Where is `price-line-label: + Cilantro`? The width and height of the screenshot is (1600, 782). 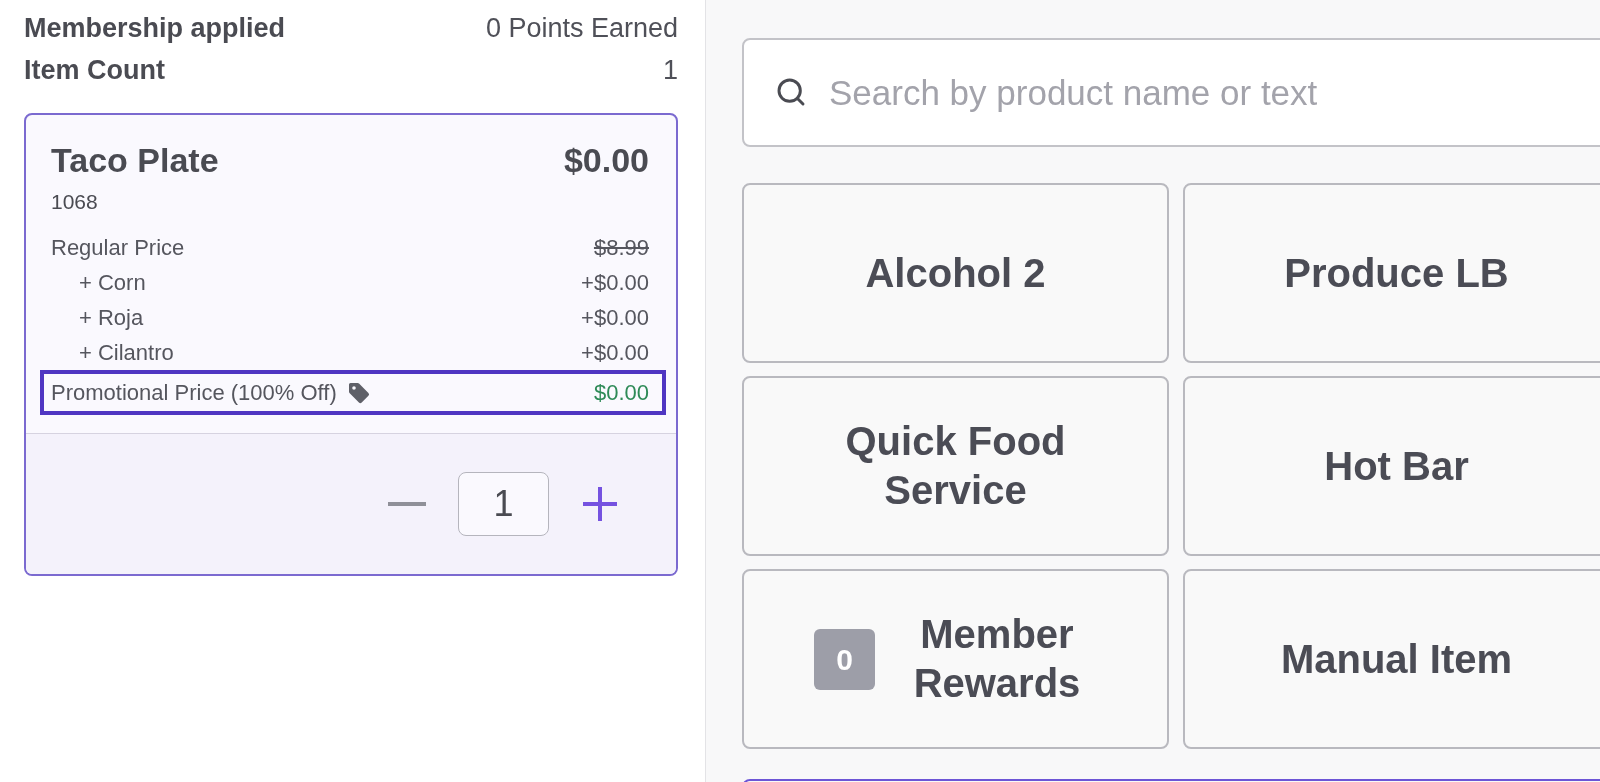 price-line-label: + Cilantro is located at coordinates (126, 353).